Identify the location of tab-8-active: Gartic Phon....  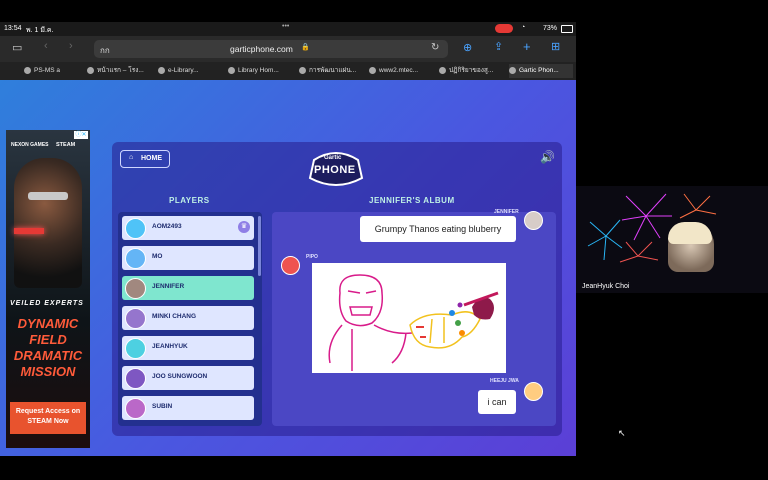
(541, 71).